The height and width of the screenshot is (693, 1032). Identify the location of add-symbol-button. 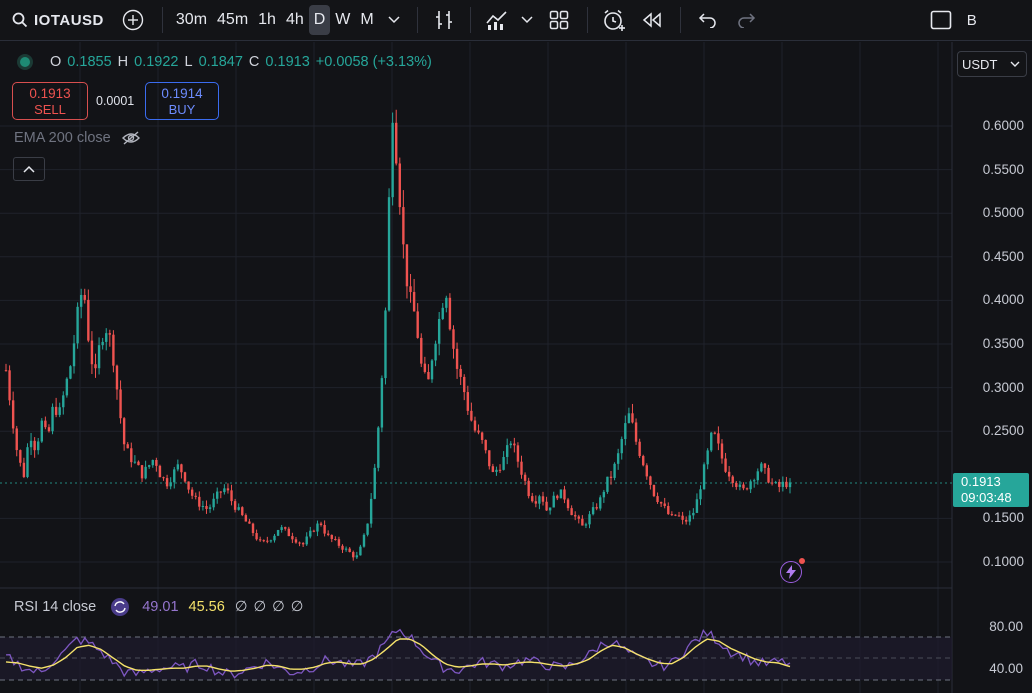
(133, 20).